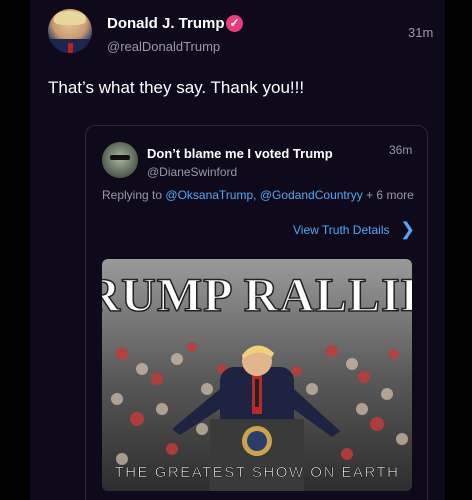 The image size is (472, 500). I want to click on image-tagline: THE GREATEST SHOW ON EARTH, so click(257, 472).